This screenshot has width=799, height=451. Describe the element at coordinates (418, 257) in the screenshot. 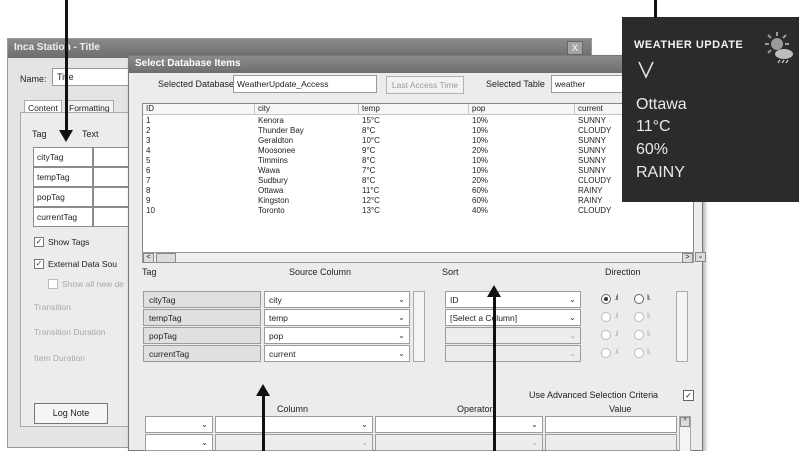

I see `grid-horizontal-scrollbar: < >` at that location.